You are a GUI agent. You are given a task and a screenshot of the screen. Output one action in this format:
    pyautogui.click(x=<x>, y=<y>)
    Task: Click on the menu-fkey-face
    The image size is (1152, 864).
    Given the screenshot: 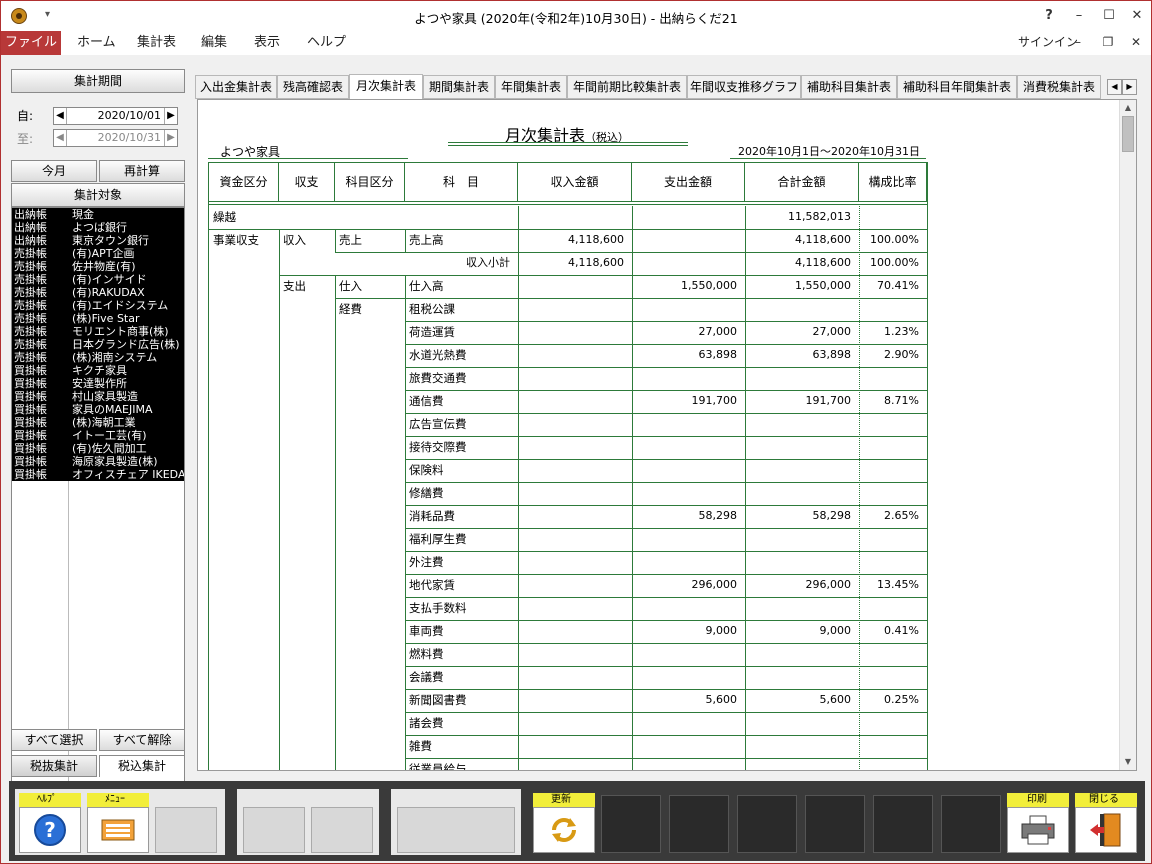 What is the action you would take?
    pyautogui.click(x=118, y=830)
    